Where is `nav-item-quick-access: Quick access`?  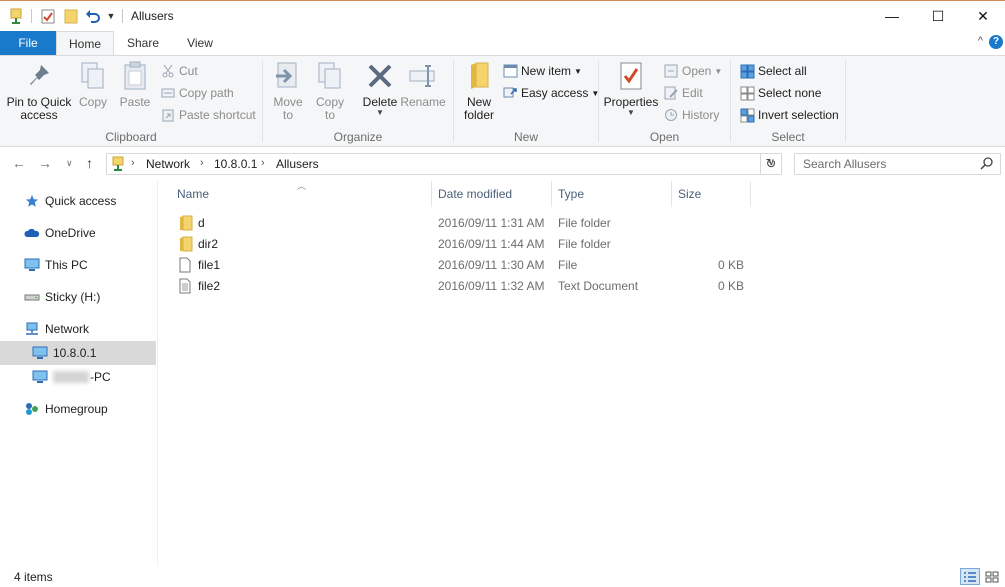
nav-item-quick-access: Quick access is located at coordinates (78, 201).